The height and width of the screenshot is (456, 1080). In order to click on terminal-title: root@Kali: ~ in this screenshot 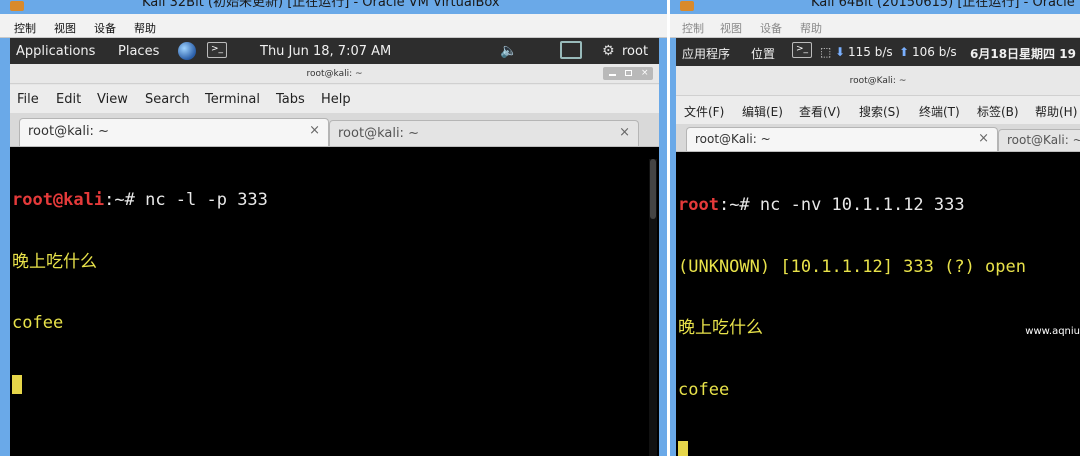, I will do `click(878, 81)`.